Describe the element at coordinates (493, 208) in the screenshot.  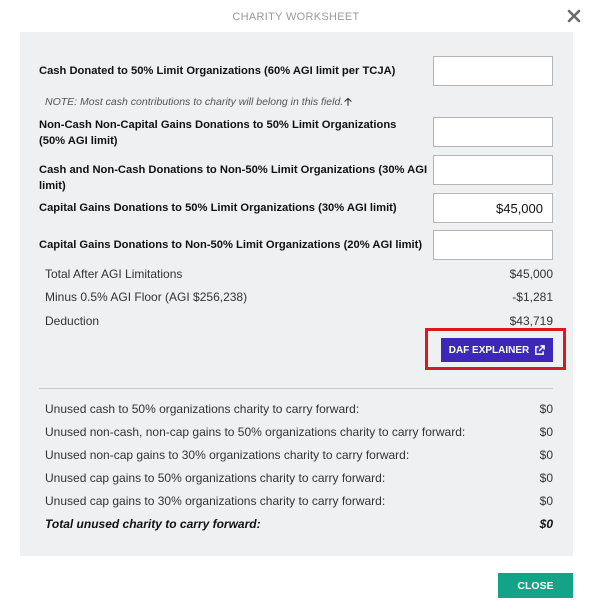
I see `capgains-50-input` at that location.